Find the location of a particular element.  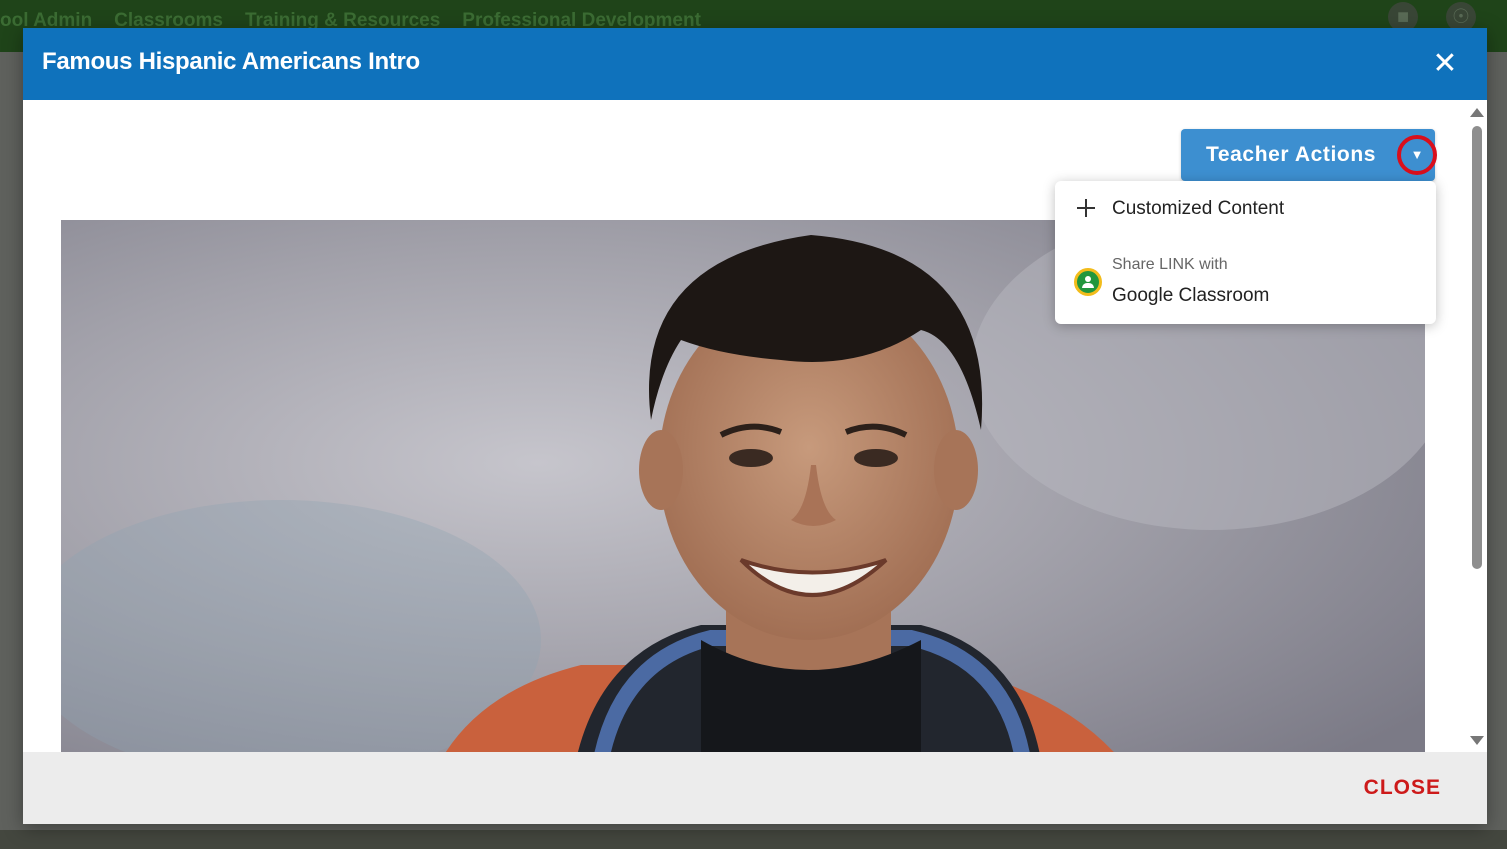

customized-content-menu-item: Customized Content is located at coordinates (1245, 210).